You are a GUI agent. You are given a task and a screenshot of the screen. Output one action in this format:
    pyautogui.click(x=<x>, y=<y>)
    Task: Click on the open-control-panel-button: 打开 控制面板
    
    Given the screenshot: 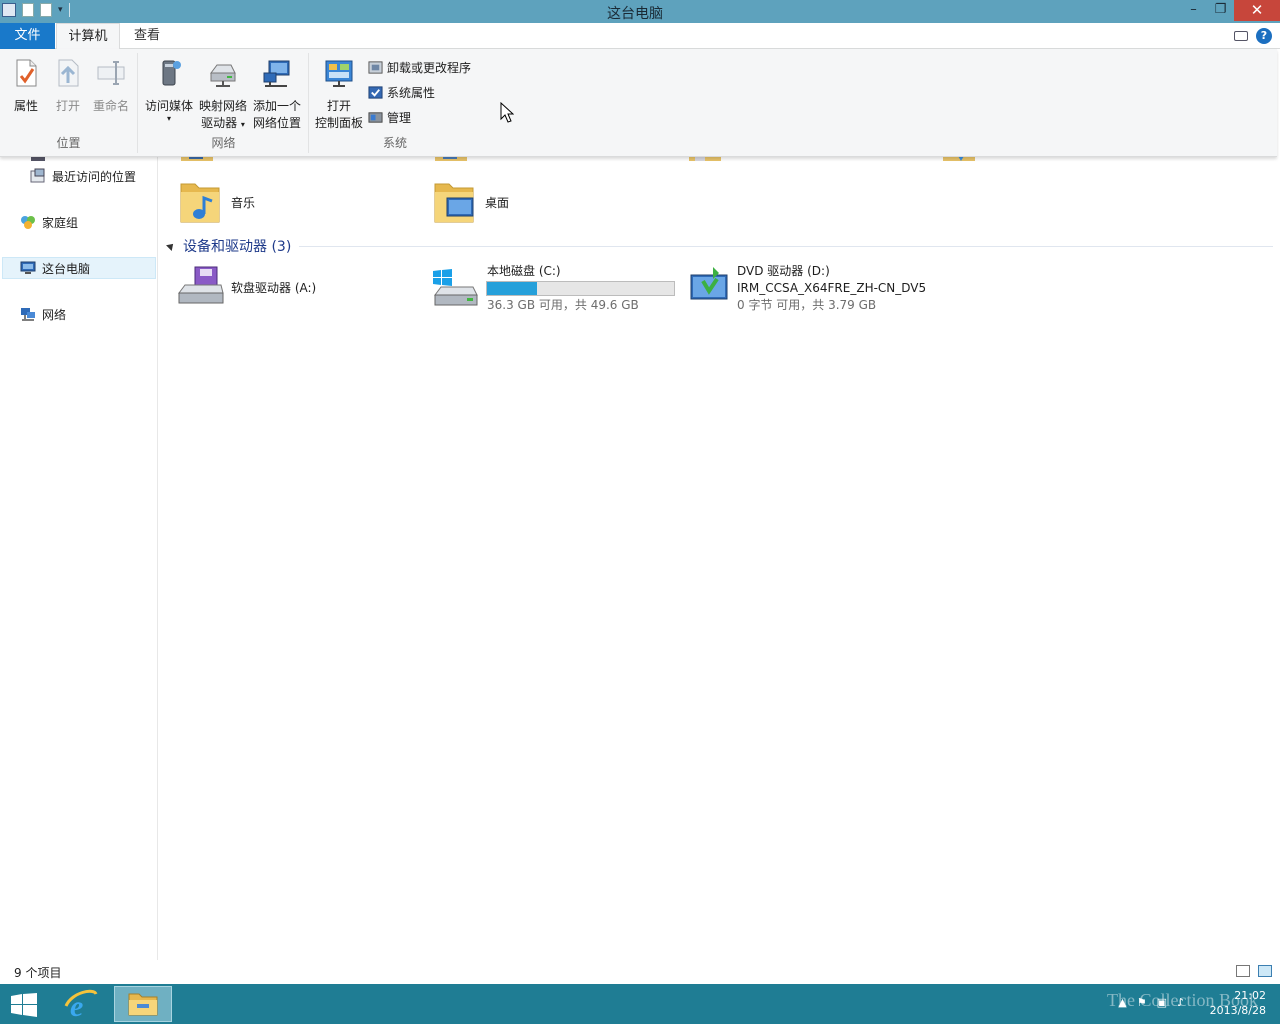 What is the action you would take?
    pyautogui.click(x=339, y=94)
    